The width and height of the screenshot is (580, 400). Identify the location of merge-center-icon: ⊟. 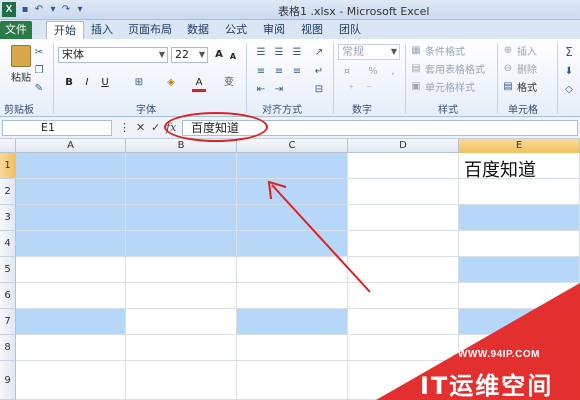
(319, 90).